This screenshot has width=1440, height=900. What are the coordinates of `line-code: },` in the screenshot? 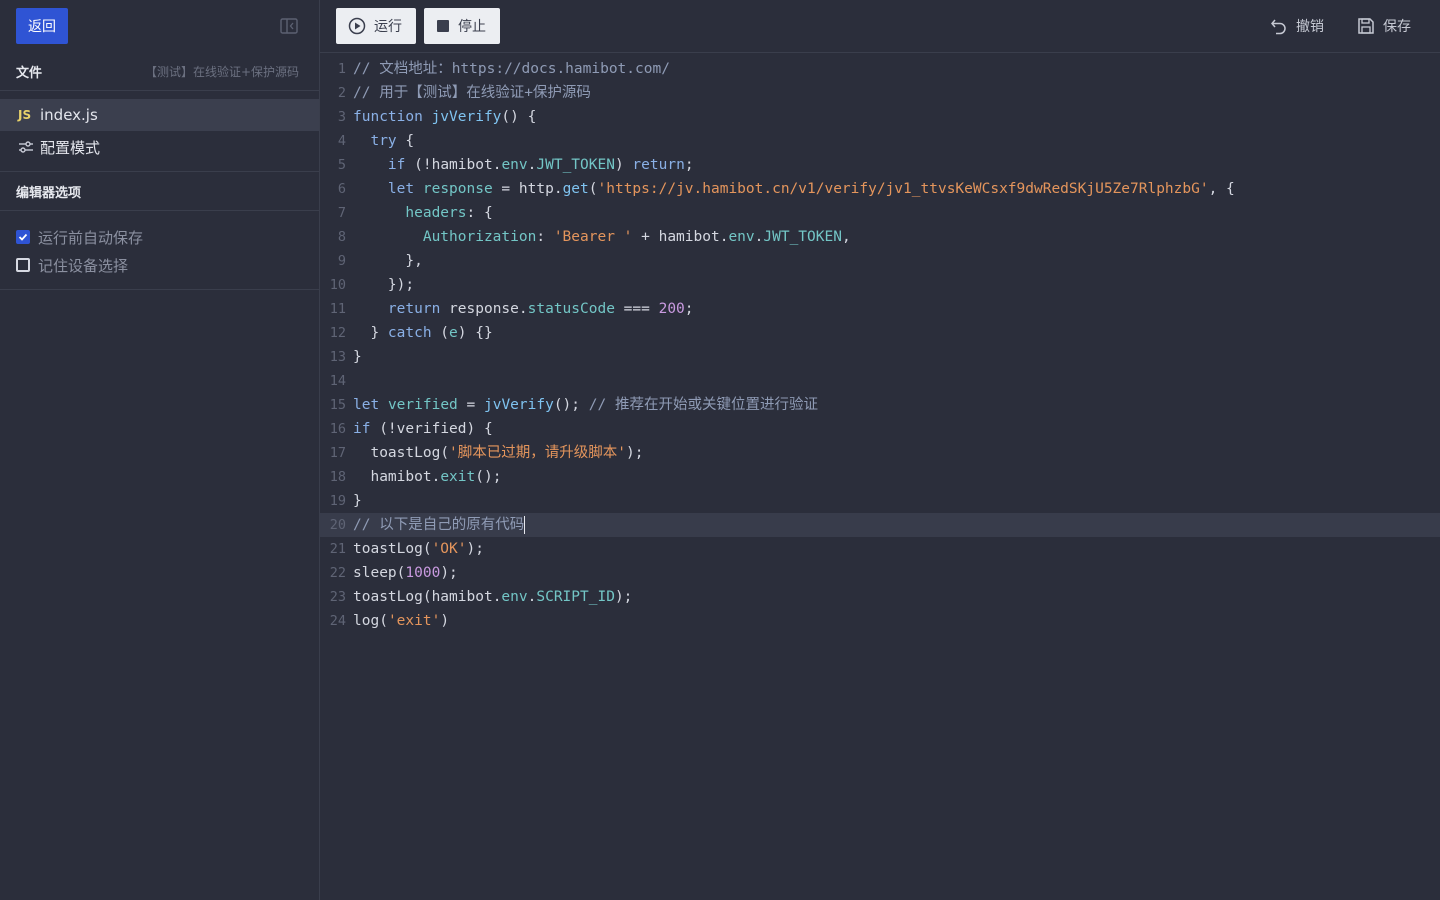 It's located at (388, 261).